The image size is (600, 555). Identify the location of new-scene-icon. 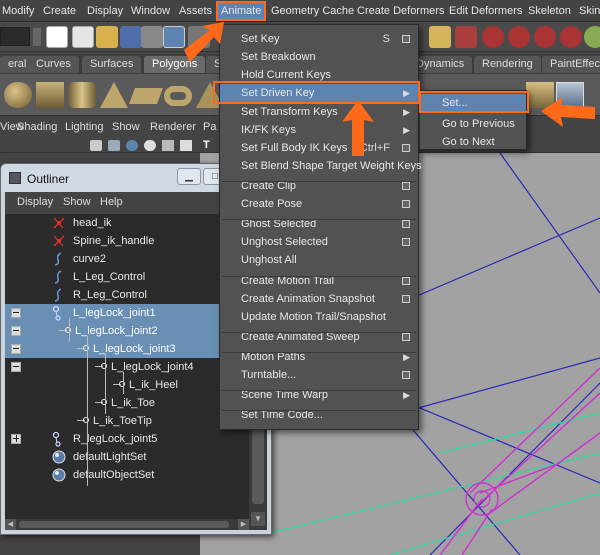
(57, 37).